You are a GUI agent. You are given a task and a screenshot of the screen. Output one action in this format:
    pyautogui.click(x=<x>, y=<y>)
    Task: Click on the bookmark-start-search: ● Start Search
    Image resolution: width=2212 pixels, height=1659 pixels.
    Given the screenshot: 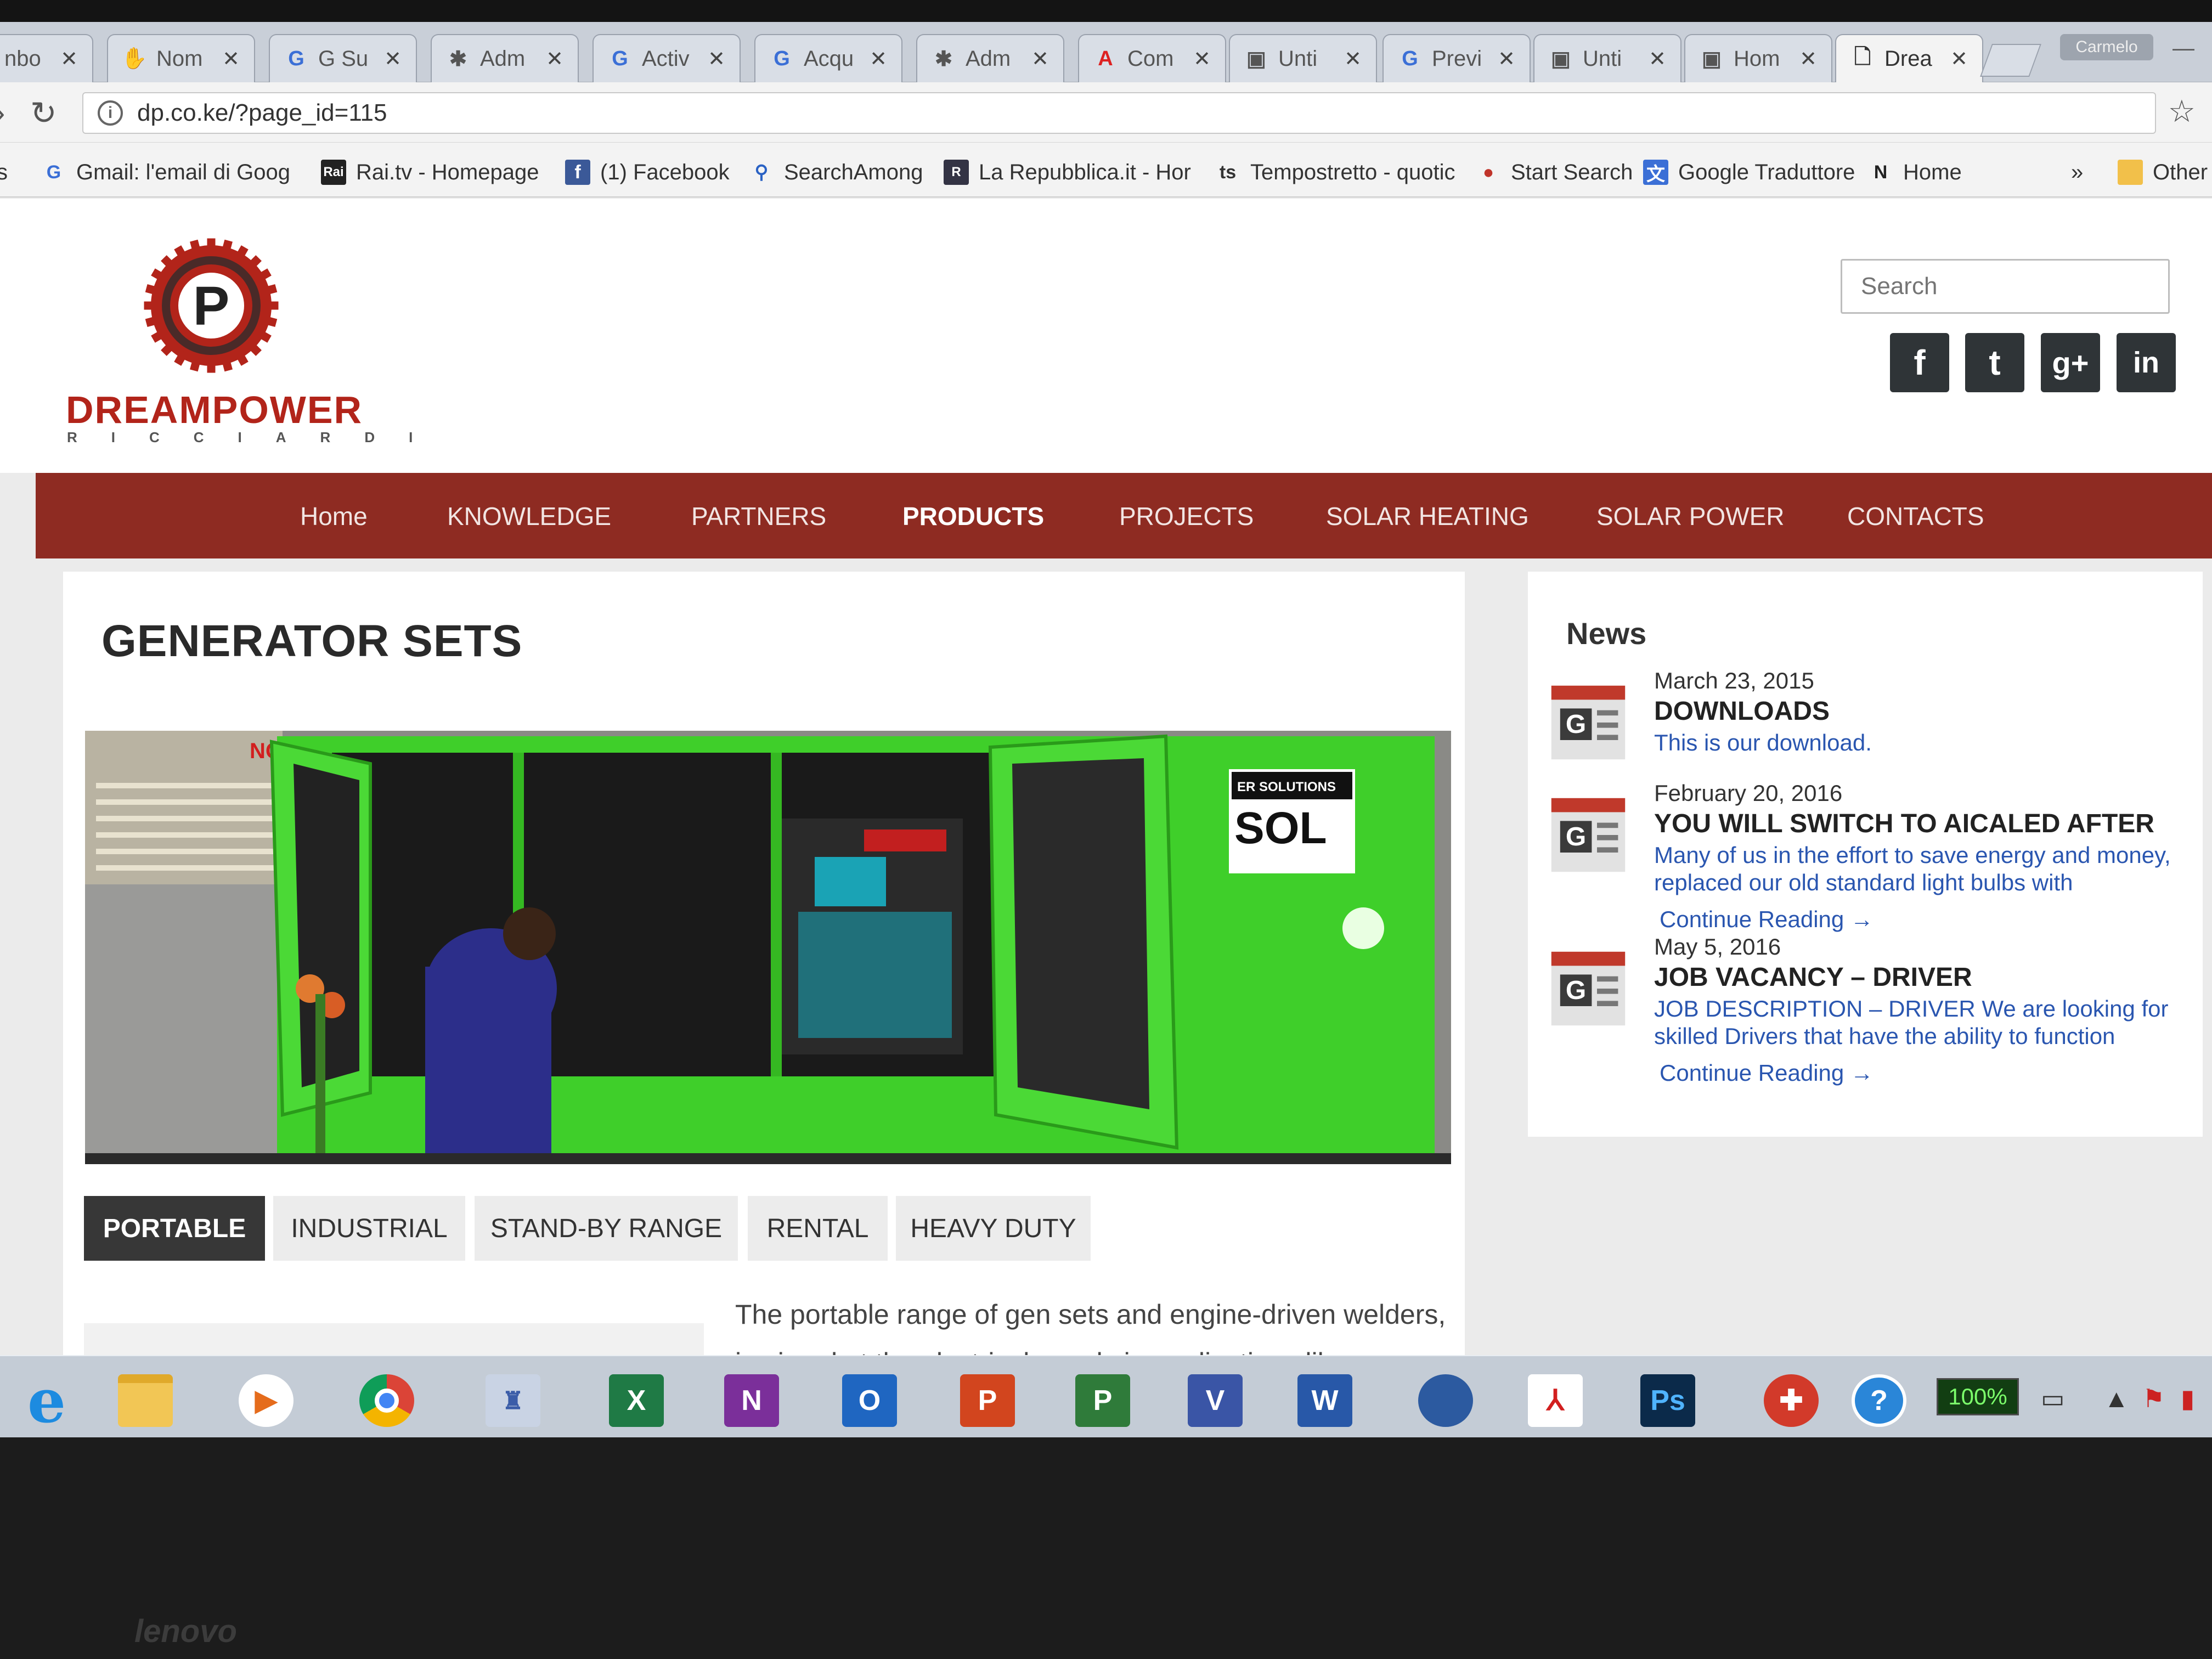 What is the action you would take?
    pyautogui.click(x=1555, y=173)
    